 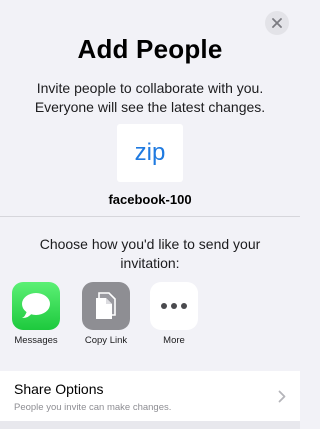 What do you see at coordinates (150, 49) in the screenshot?
I see `page-title: Add People` at bounding box center [150, 49].